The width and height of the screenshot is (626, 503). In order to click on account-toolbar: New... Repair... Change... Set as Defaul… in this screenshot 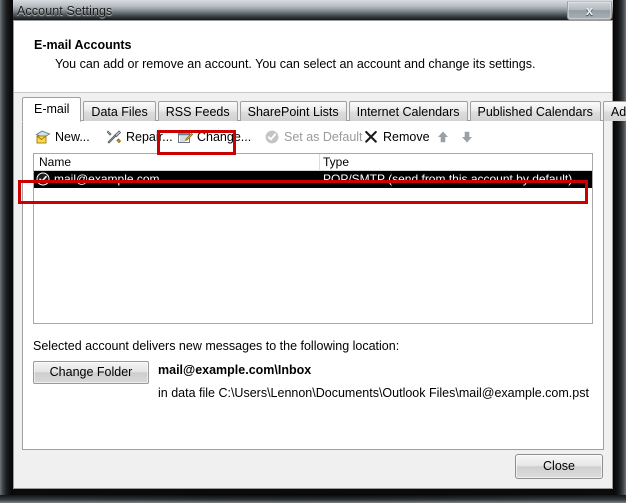, I will do `click(313, 136)`.